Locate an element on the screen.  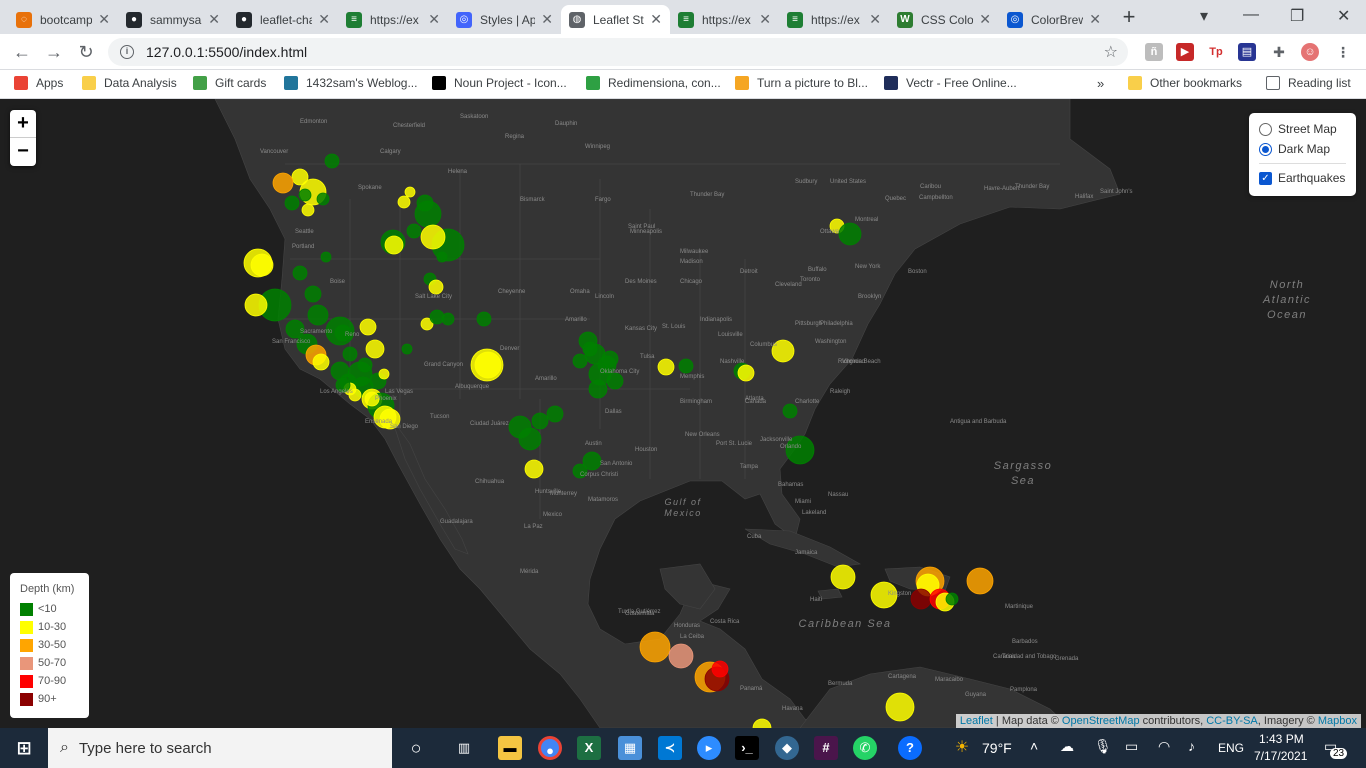
whatsapp-icon: ✆ is located at coordinates (865, 748).